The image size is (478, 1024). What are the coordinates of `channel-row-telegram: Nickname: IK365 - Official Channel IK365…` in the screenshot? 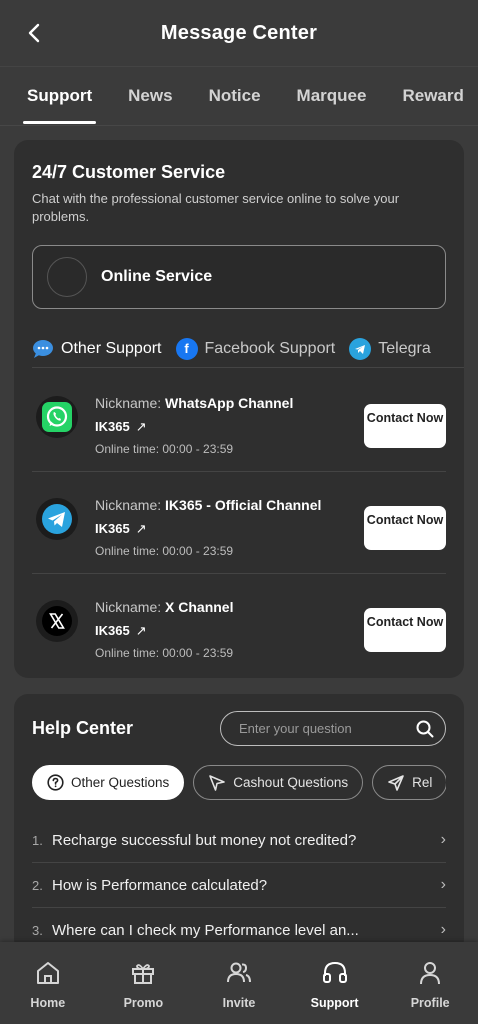 It's located at (239, 523).